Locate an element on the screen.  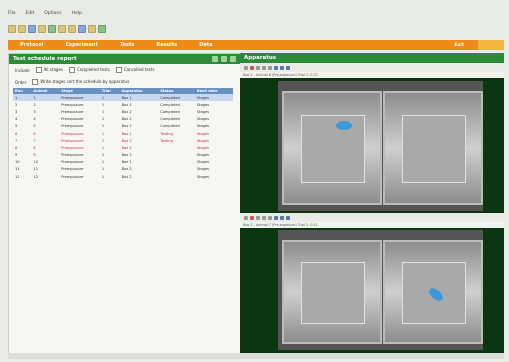
refresh-icon is located at coordinates (215, 59).